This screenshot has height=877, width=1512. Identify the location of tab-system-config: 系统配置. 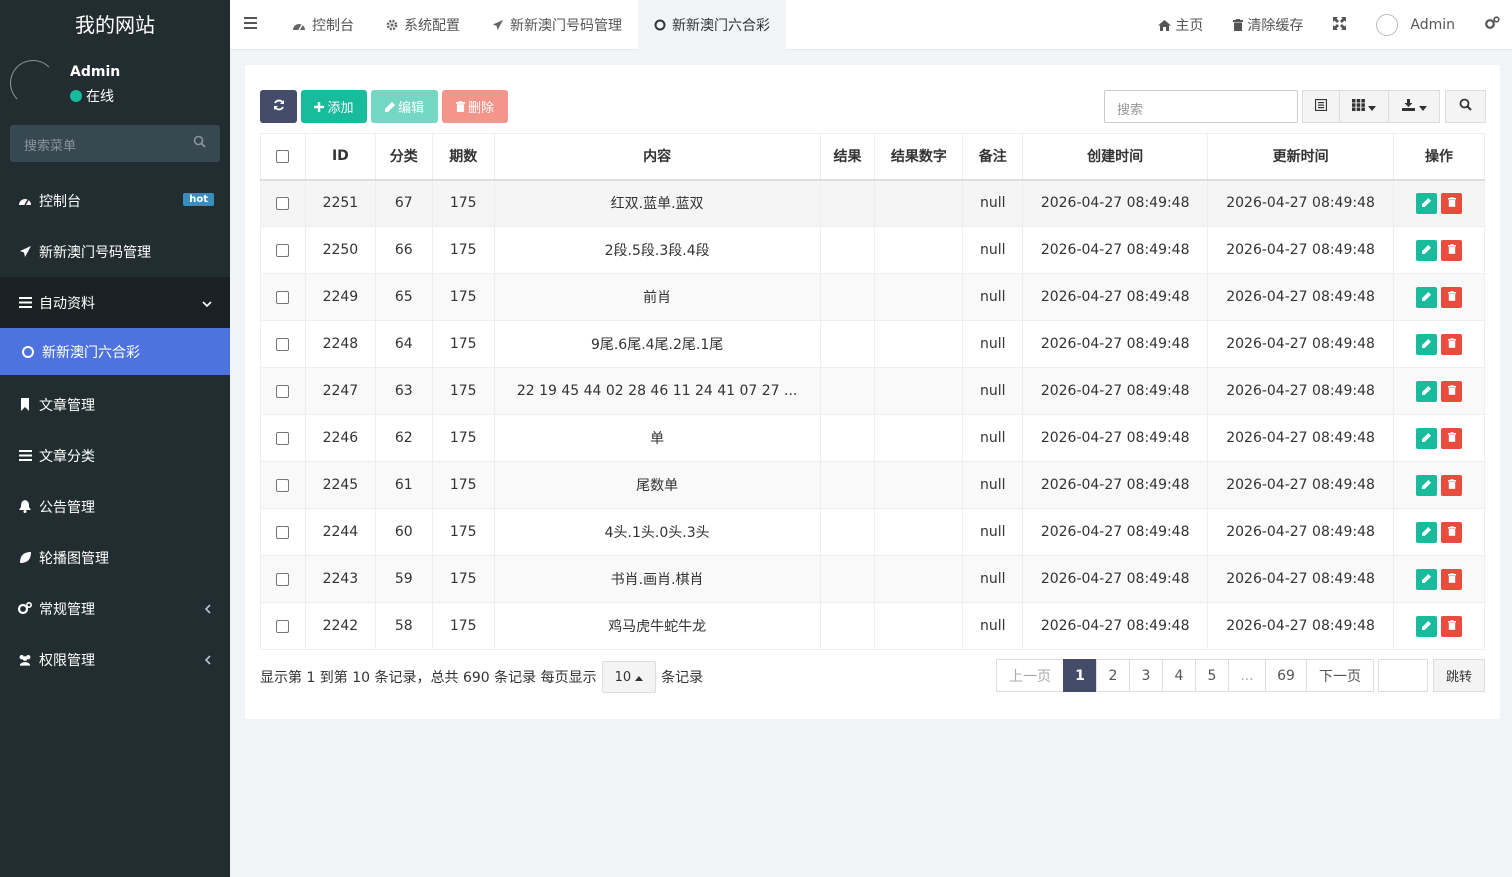
(423, 25).